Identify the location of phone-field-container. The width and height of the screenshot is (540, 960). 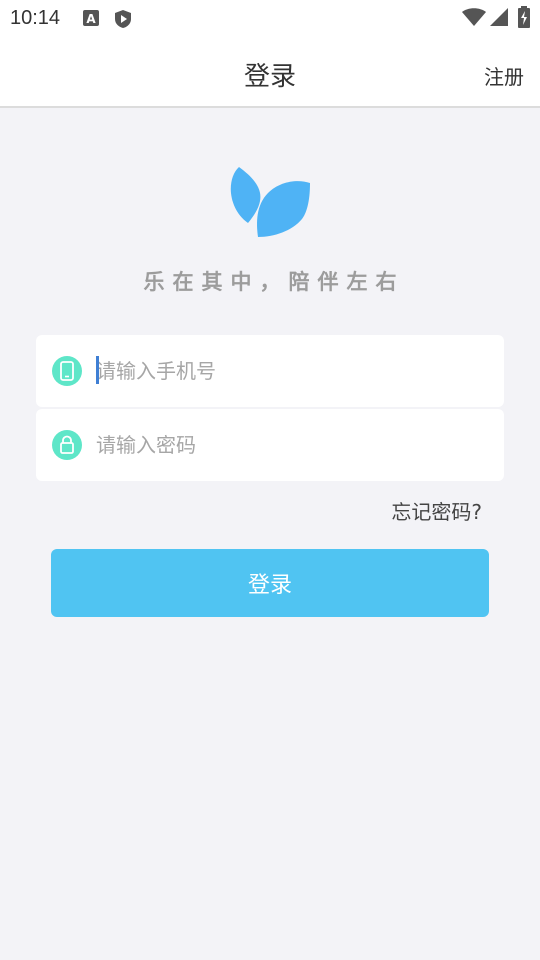
(270, 371).